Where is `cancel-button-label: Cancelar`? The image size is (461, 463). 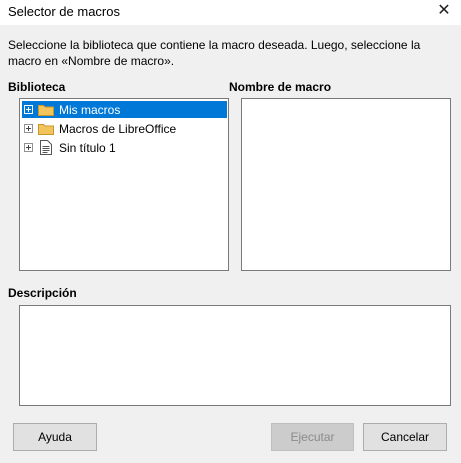 cancel-button-label: Cancelar is located at coordinates (405, 437).